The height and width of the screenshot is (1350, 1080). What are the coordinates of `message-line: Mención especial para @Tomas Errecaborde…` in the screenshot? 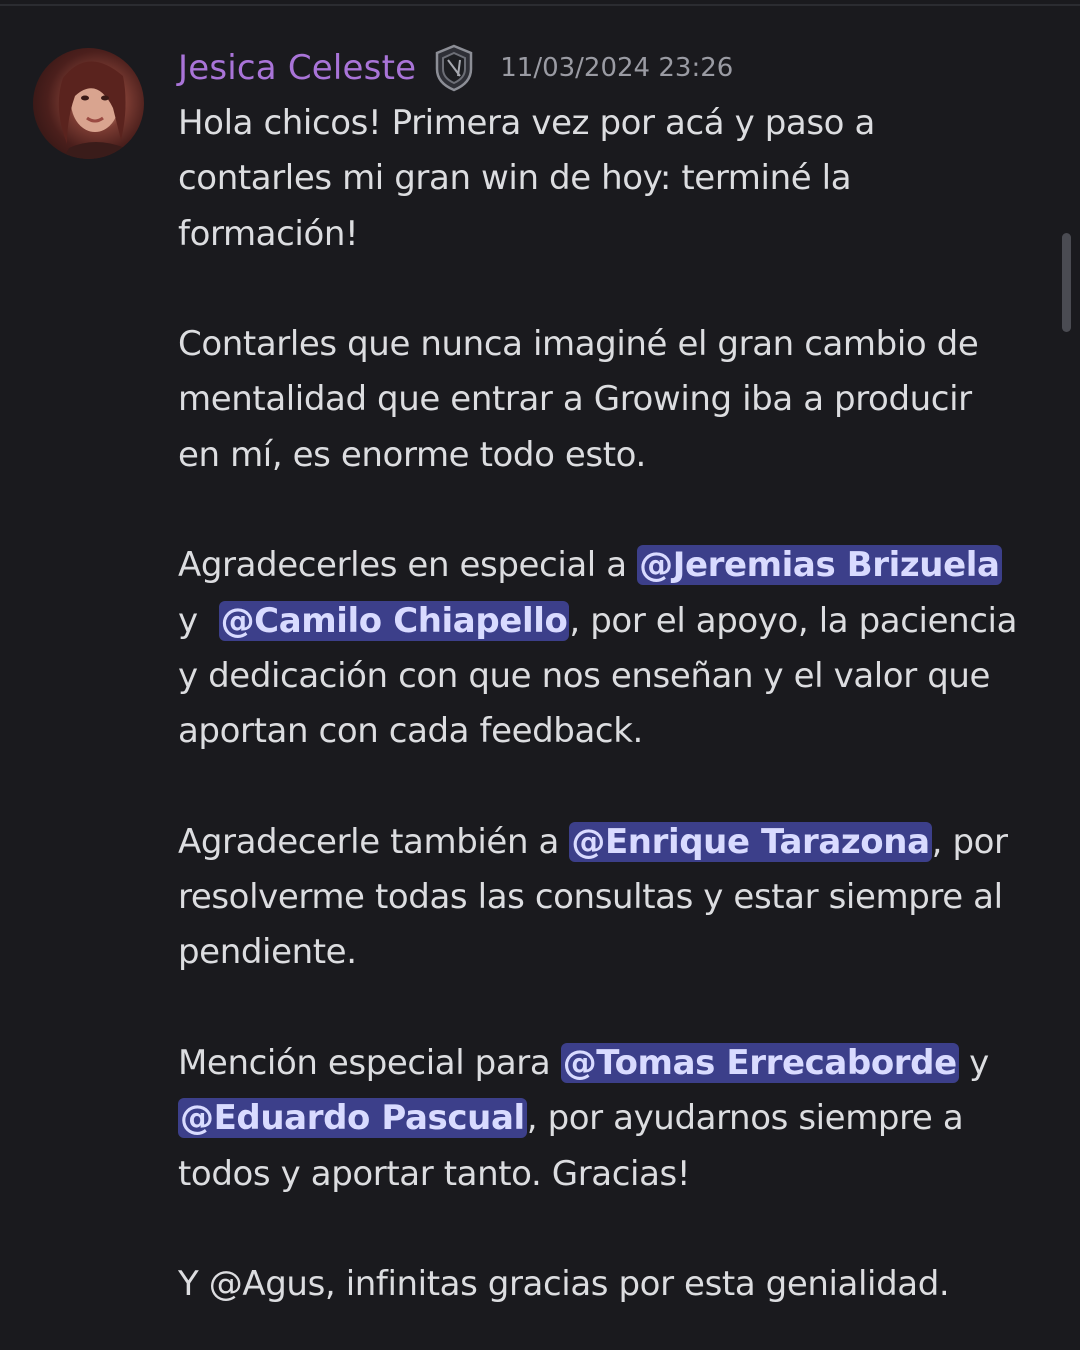 It's located at (618, 1063).